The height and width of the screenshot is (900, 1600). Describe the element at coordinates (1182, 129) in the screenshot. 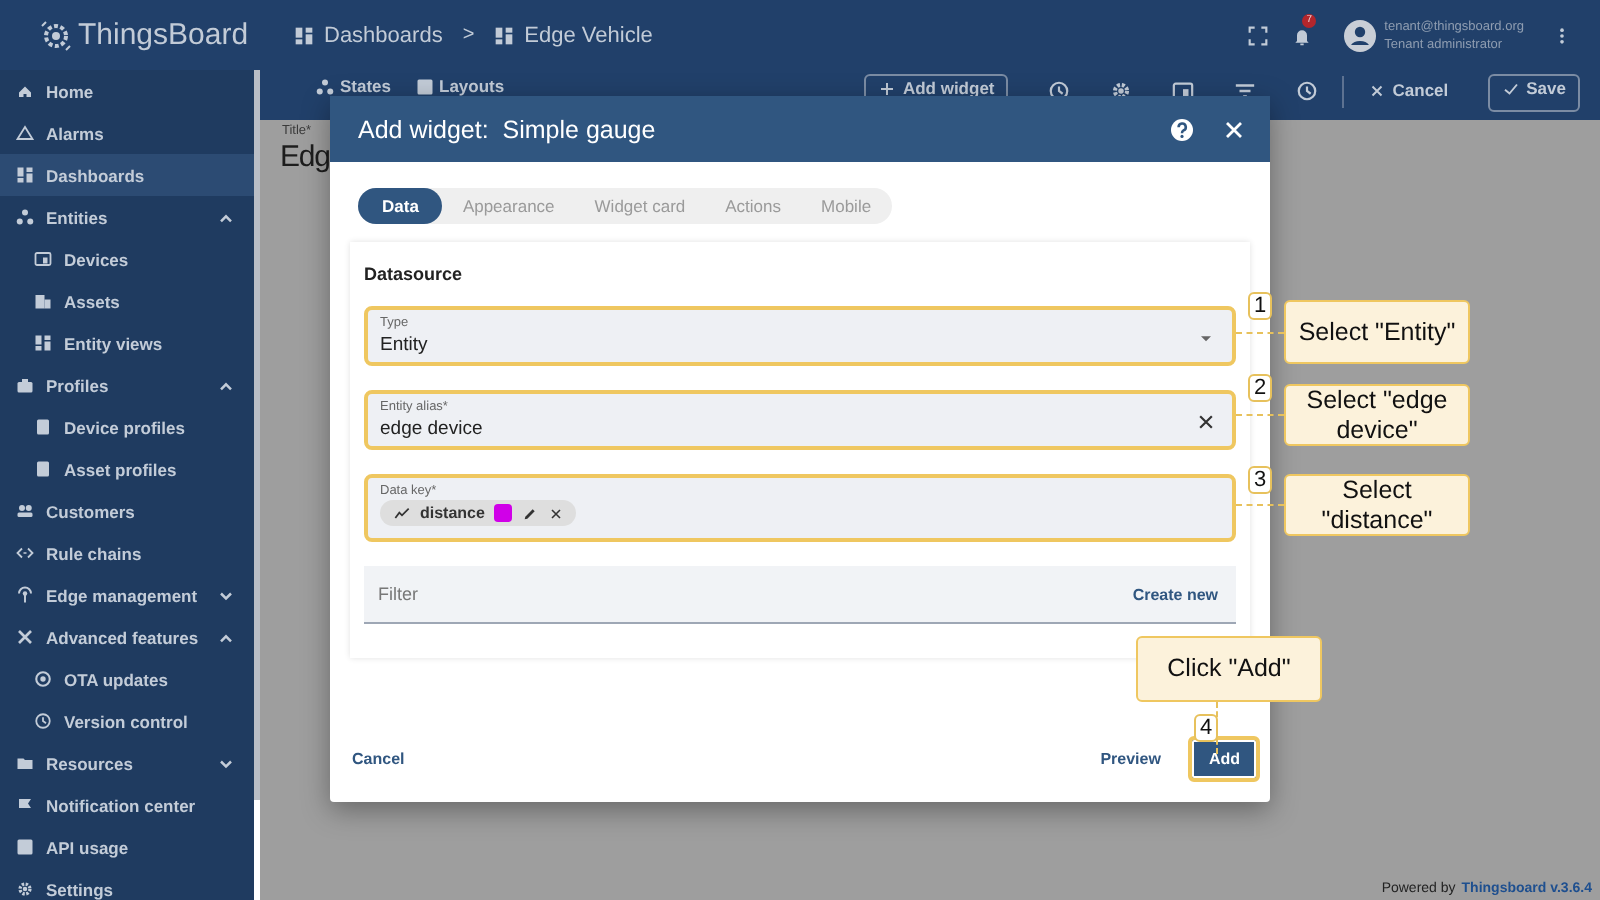

I see `help-icon` at that location.